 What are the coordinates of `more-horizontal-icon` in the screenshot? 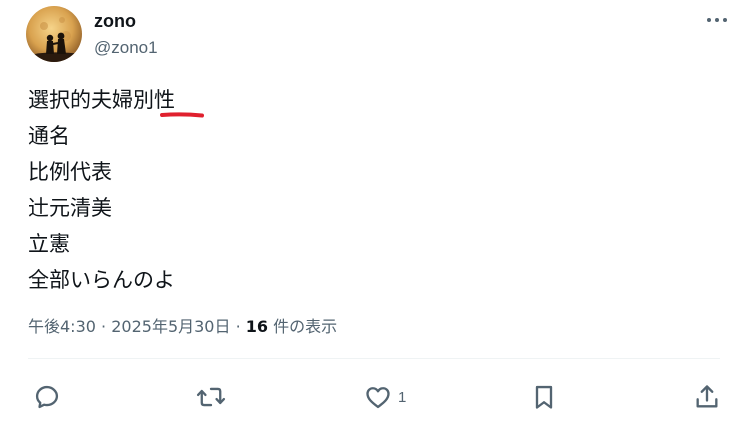 It's located at (717, 20).